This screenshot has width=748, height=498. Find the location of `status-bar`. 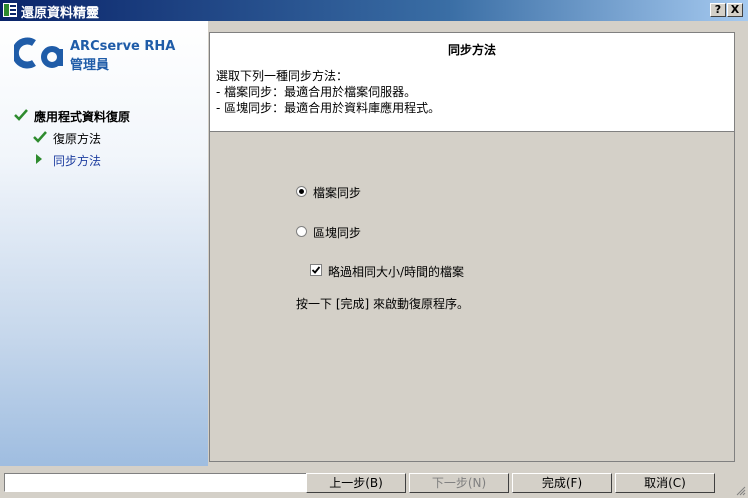

status-bar is located at coordinates (164, 482).